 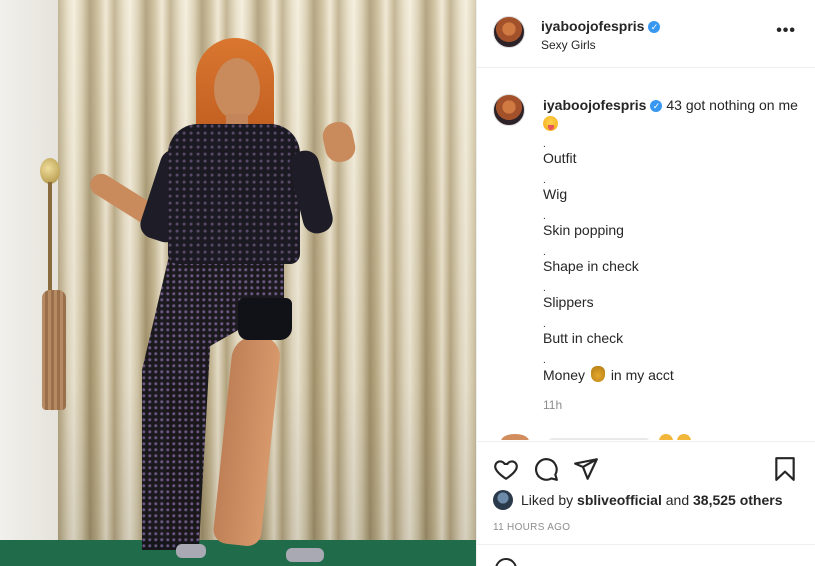 I want to click on comment-avatar, so click(x=515, y=437).